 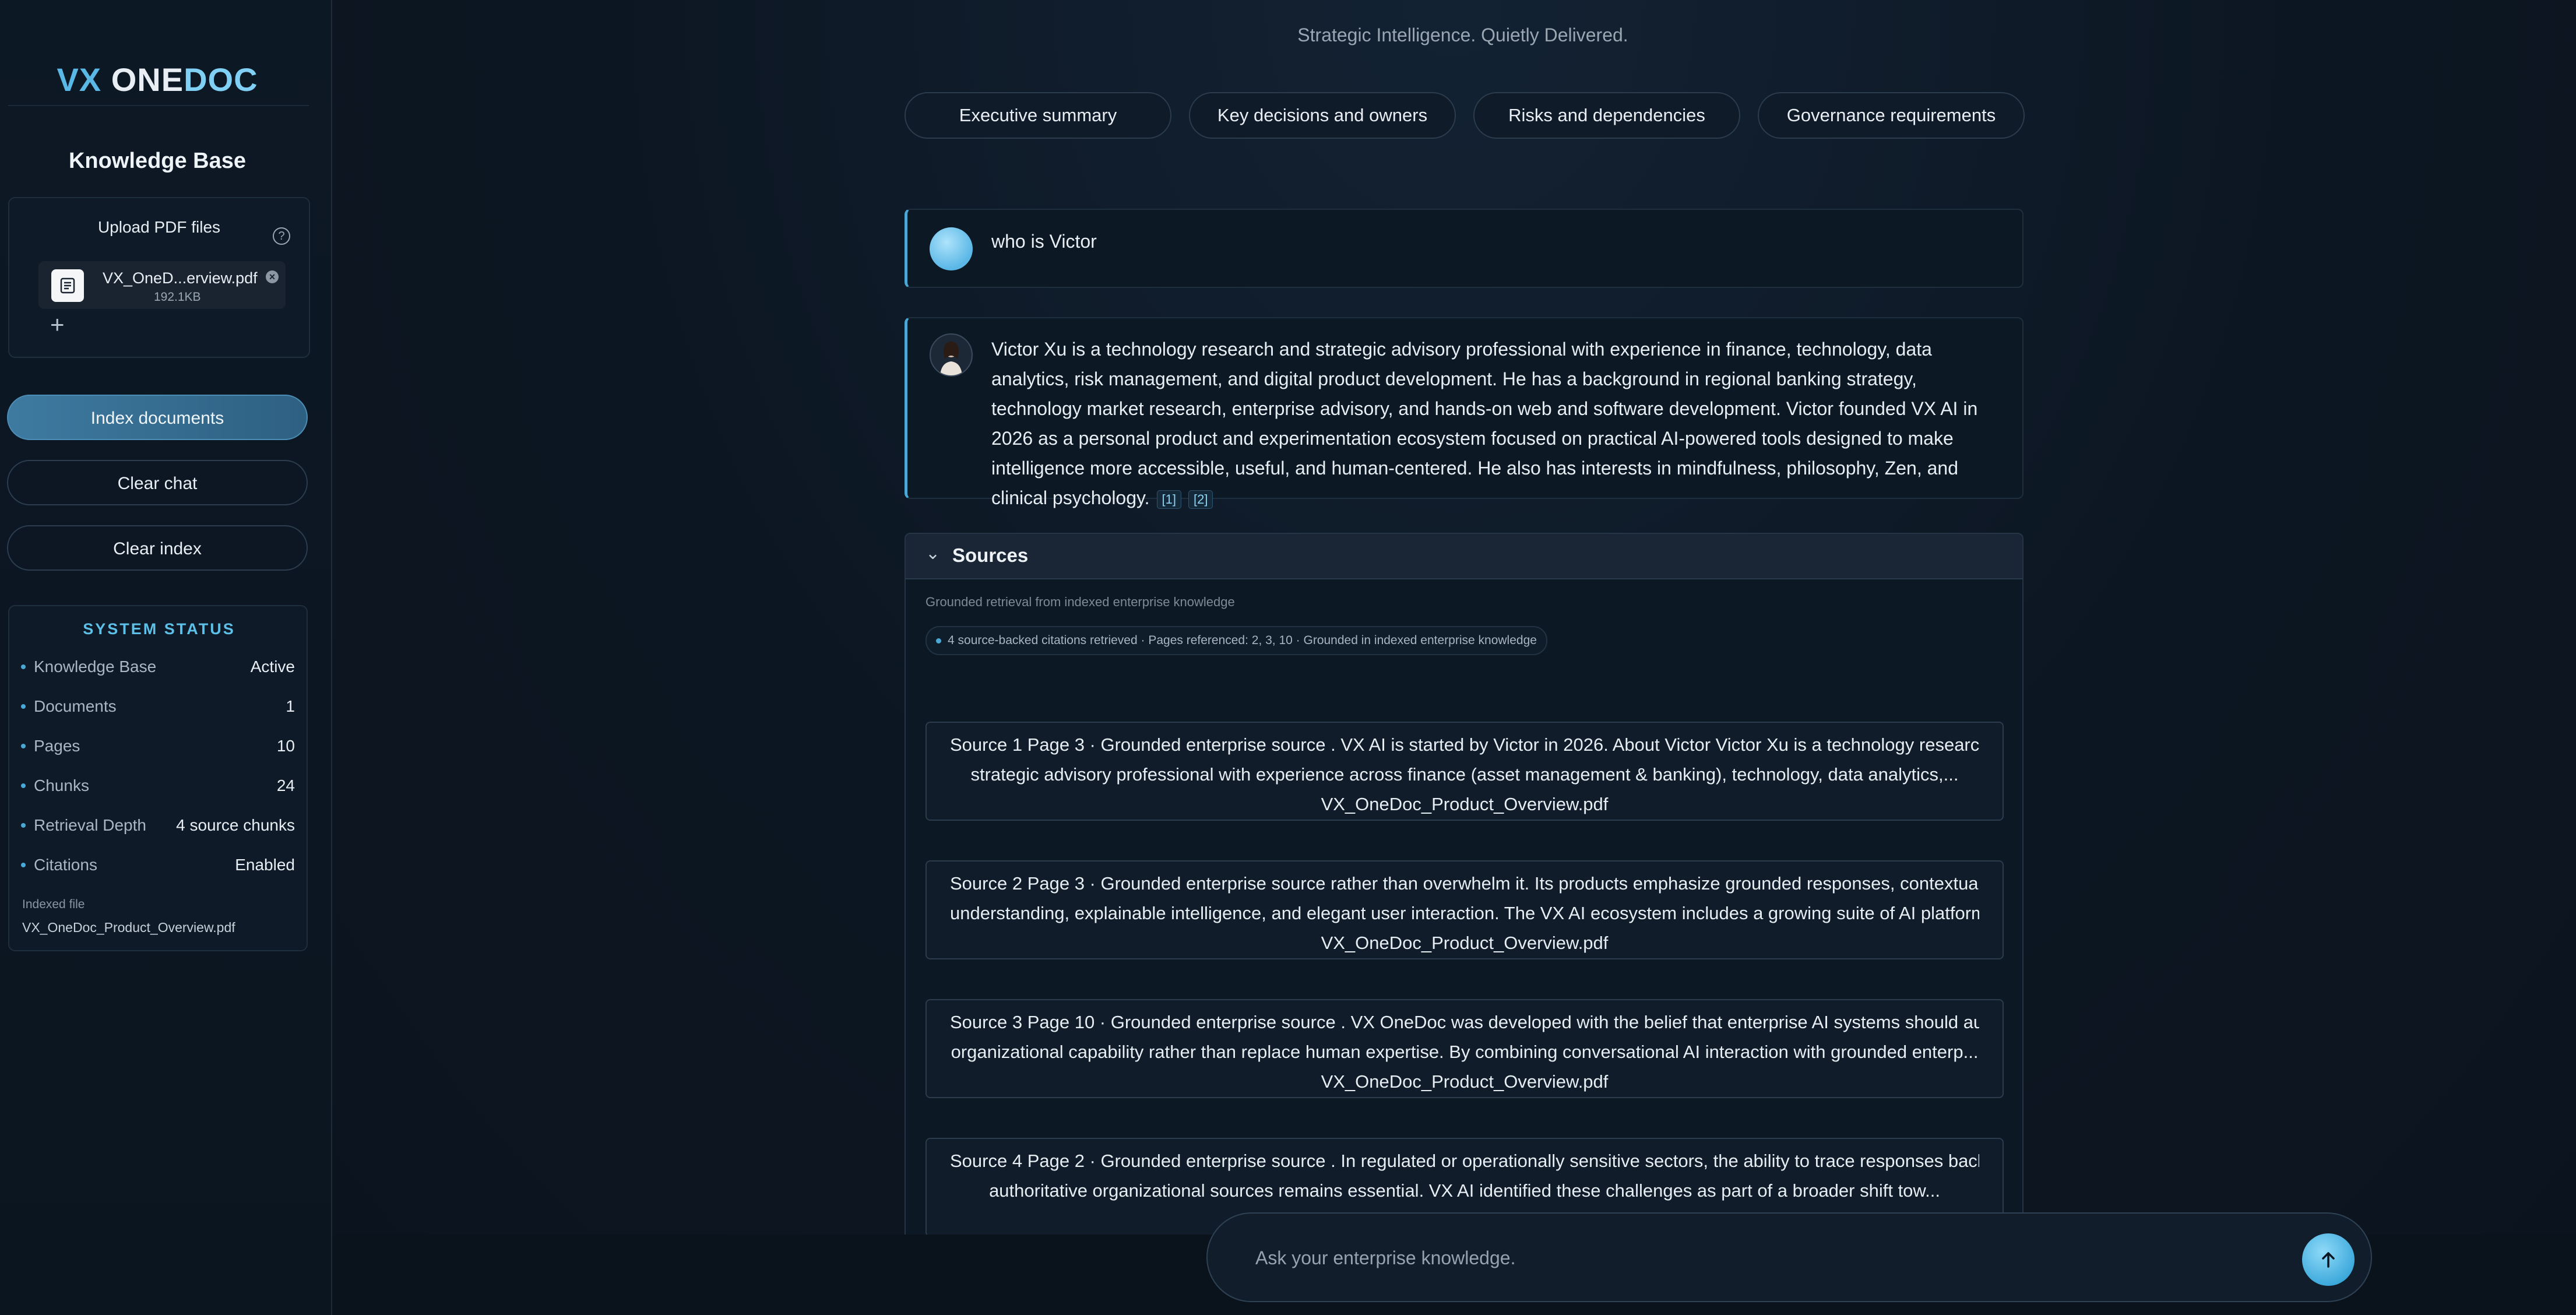 I want to click on assistant-avatar, so click(x=952, y=355).